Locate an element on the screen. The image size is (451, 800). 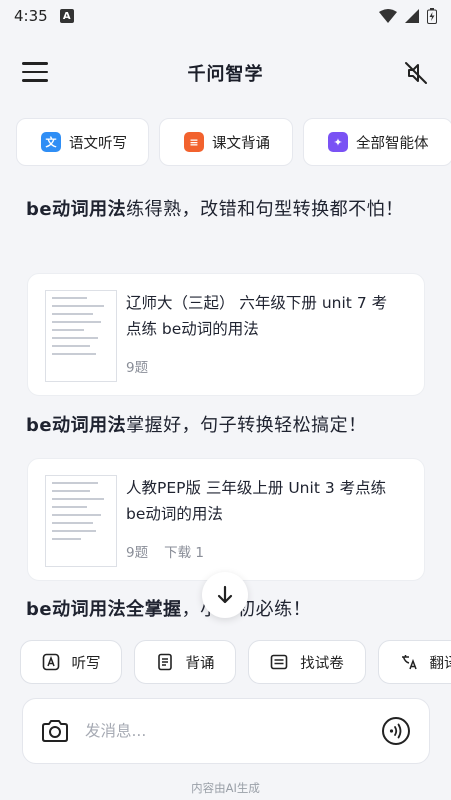
agent-shortcuts: 文 语文听写 ≡ 课文背诵 ✦ 全部智能体 is located at coordinates (233, 142).